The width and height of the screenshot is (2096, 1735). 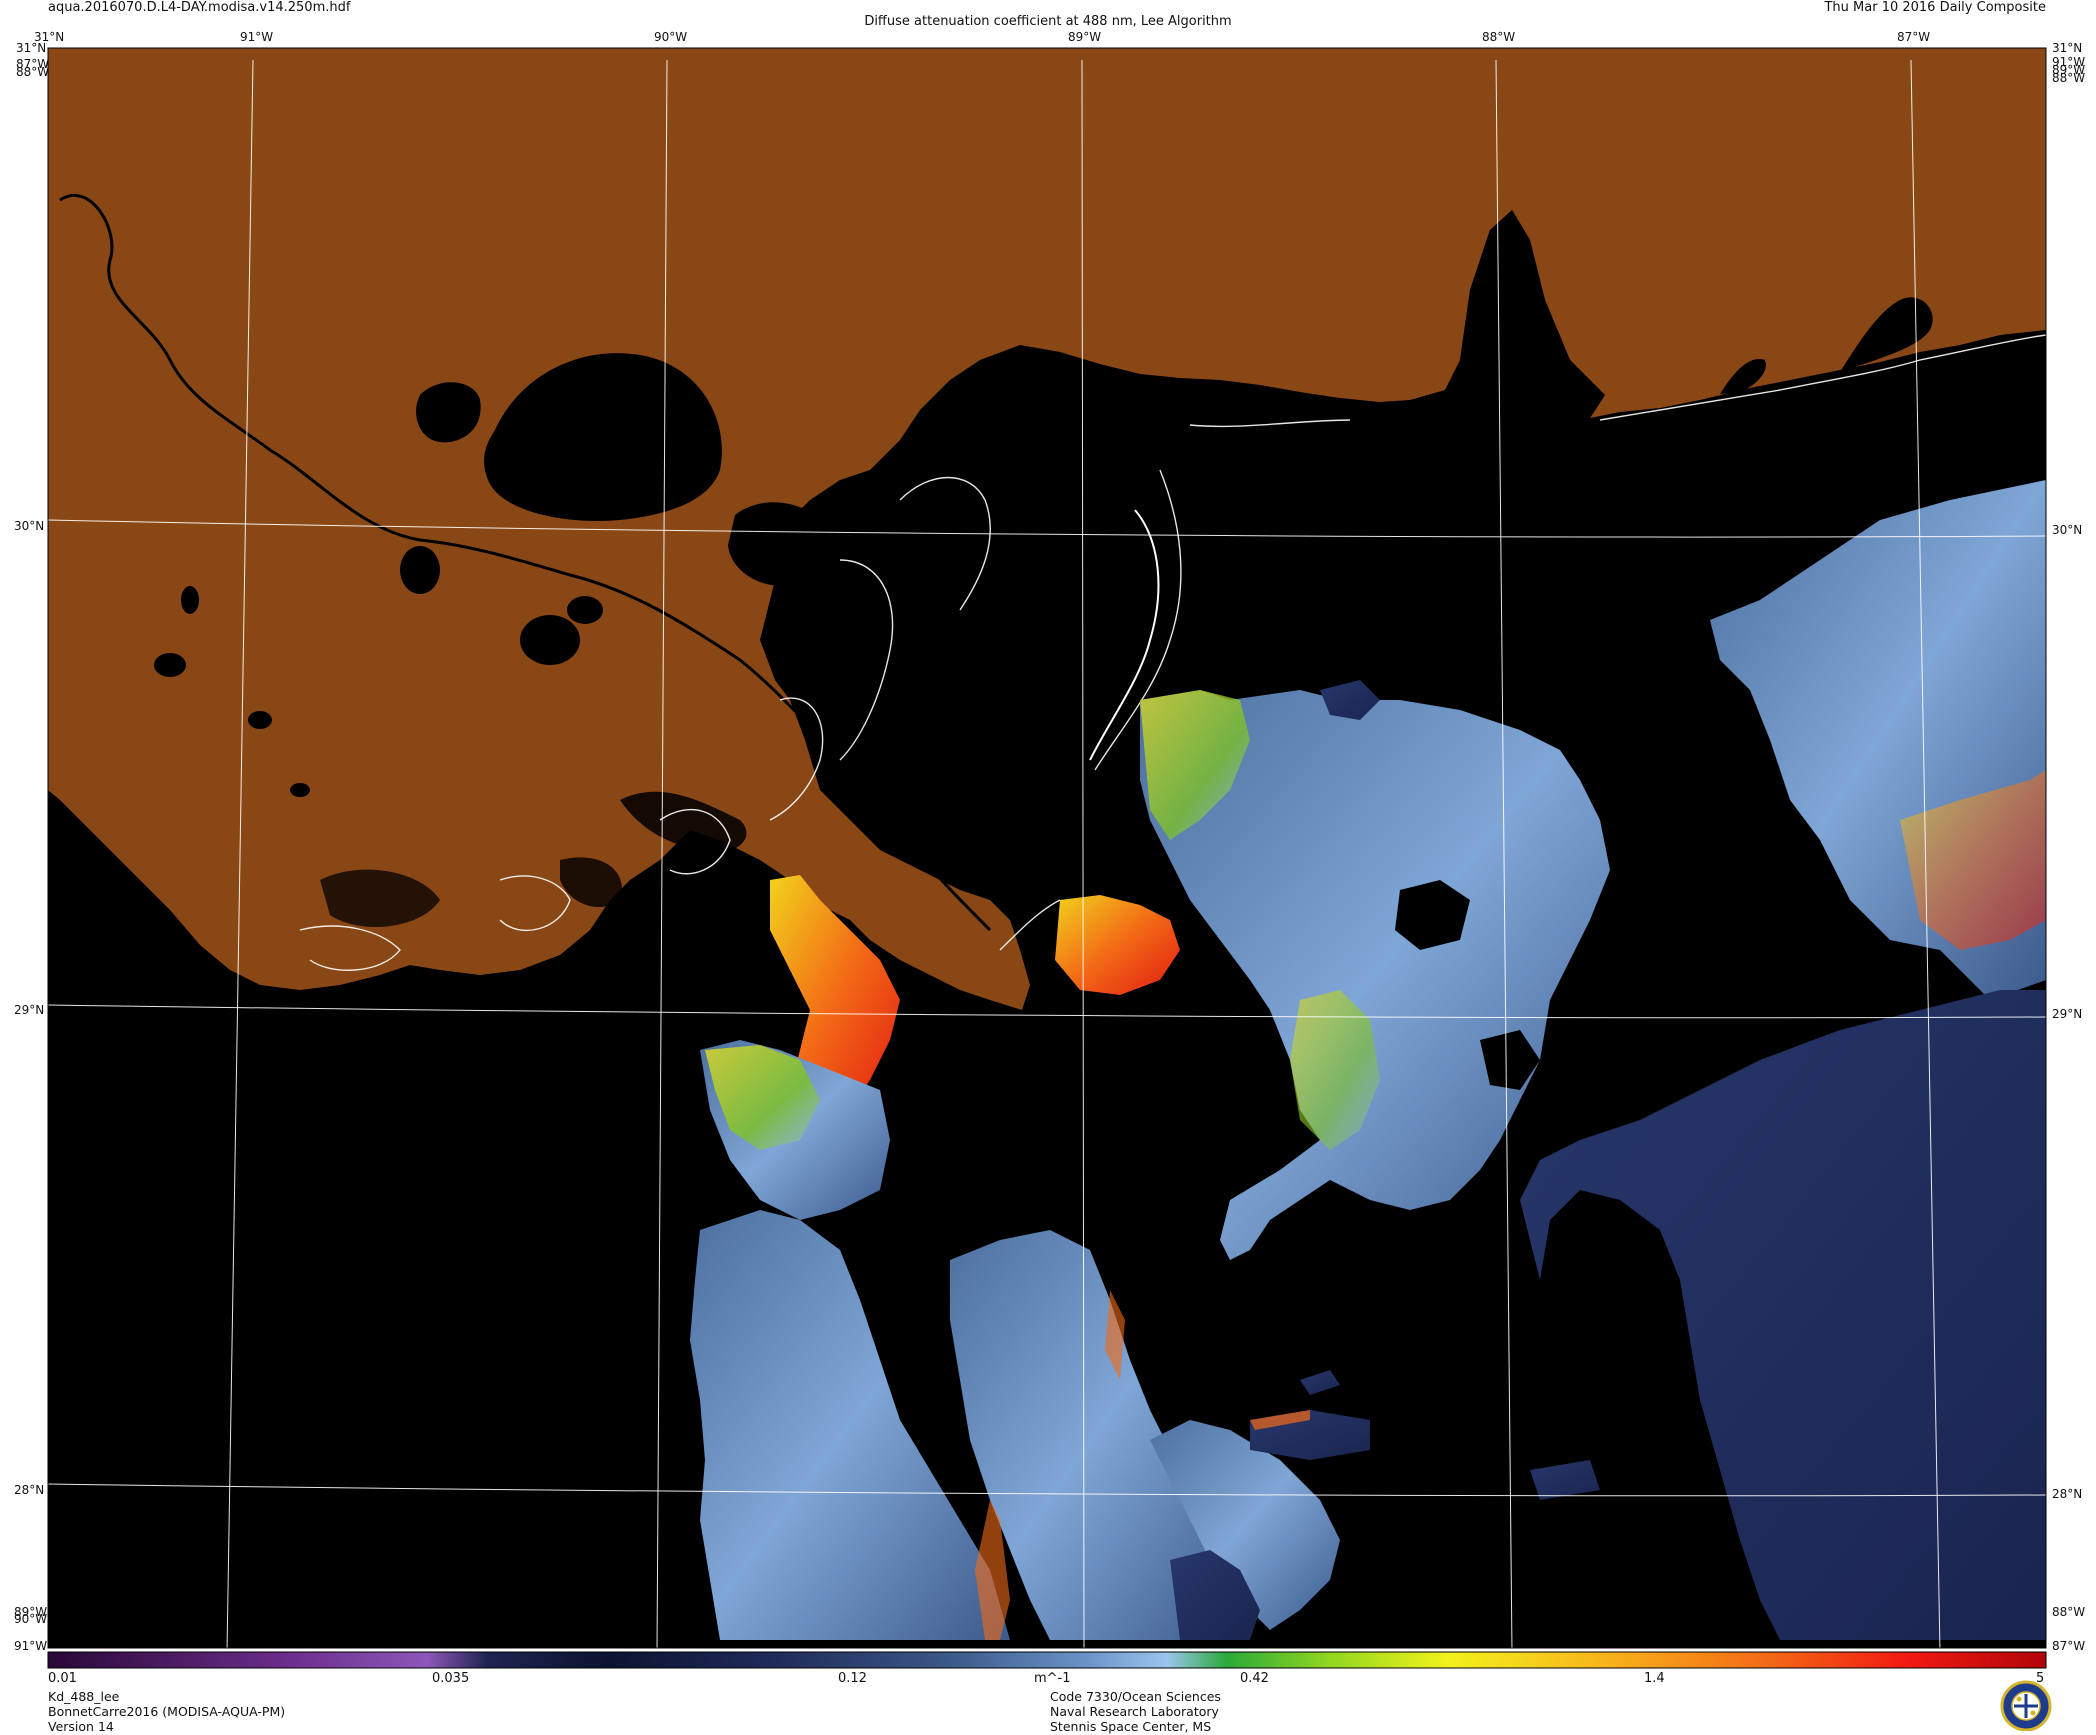 I want to click on lat-label-29n-right: 29°N, so click(x=2067, y=1014).